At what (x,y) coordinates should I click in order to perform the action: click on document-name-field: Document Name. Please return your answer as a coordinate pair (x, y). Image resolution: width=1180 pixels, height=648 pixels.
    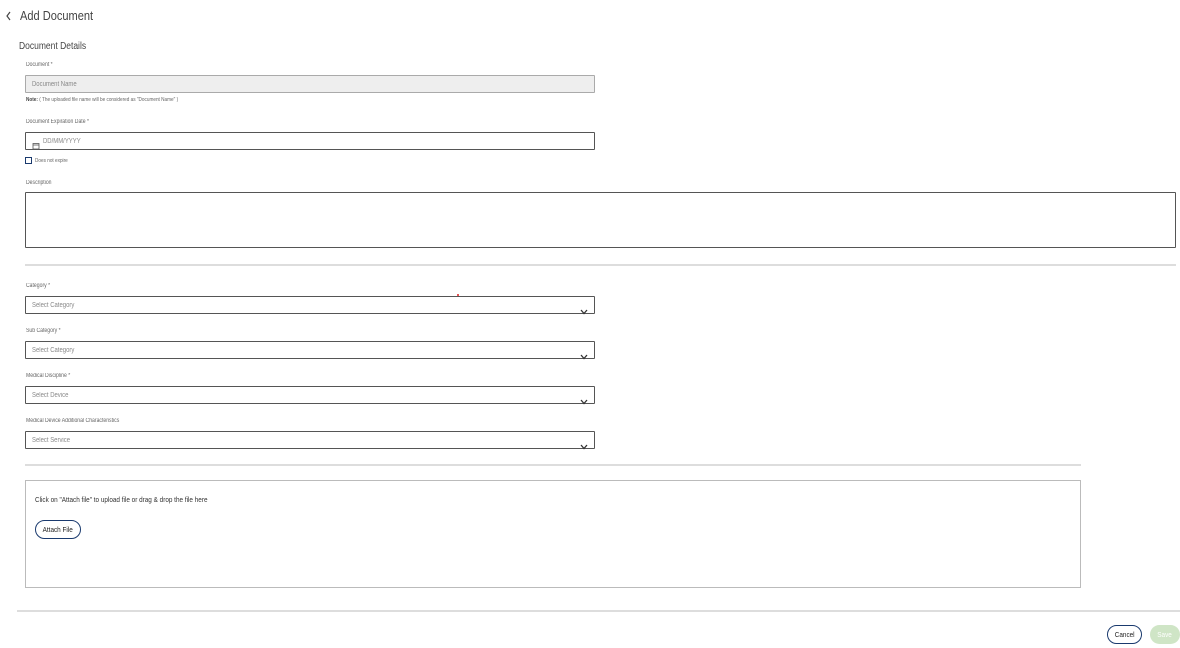
    Looking at the image, I should click on (310, 84).